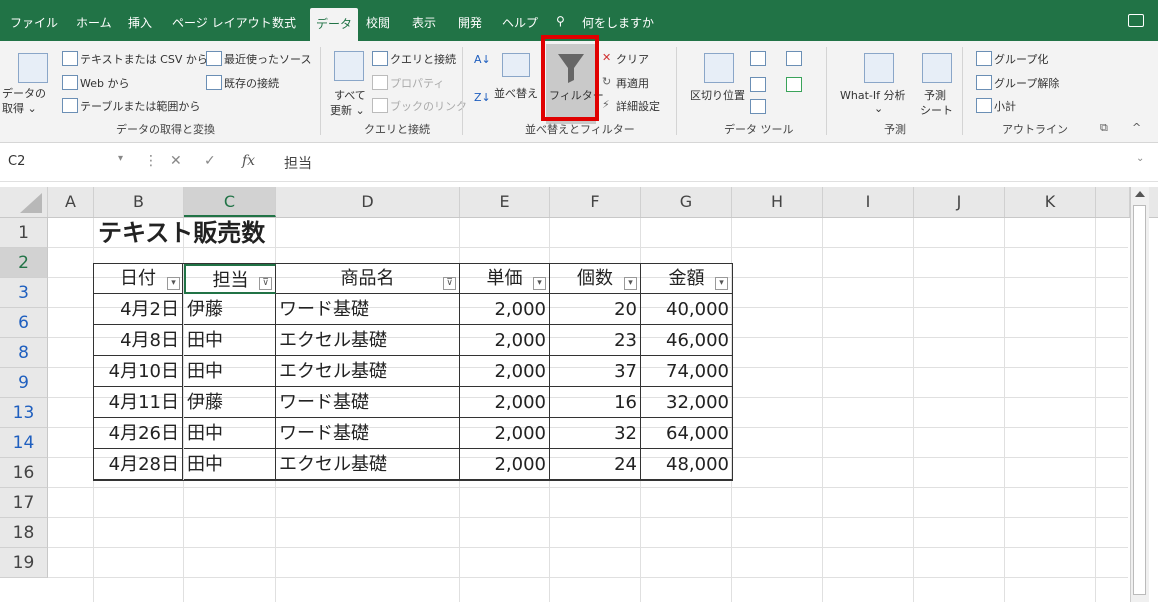  I want to click on group-button: グループ化, so click(1021, 59).